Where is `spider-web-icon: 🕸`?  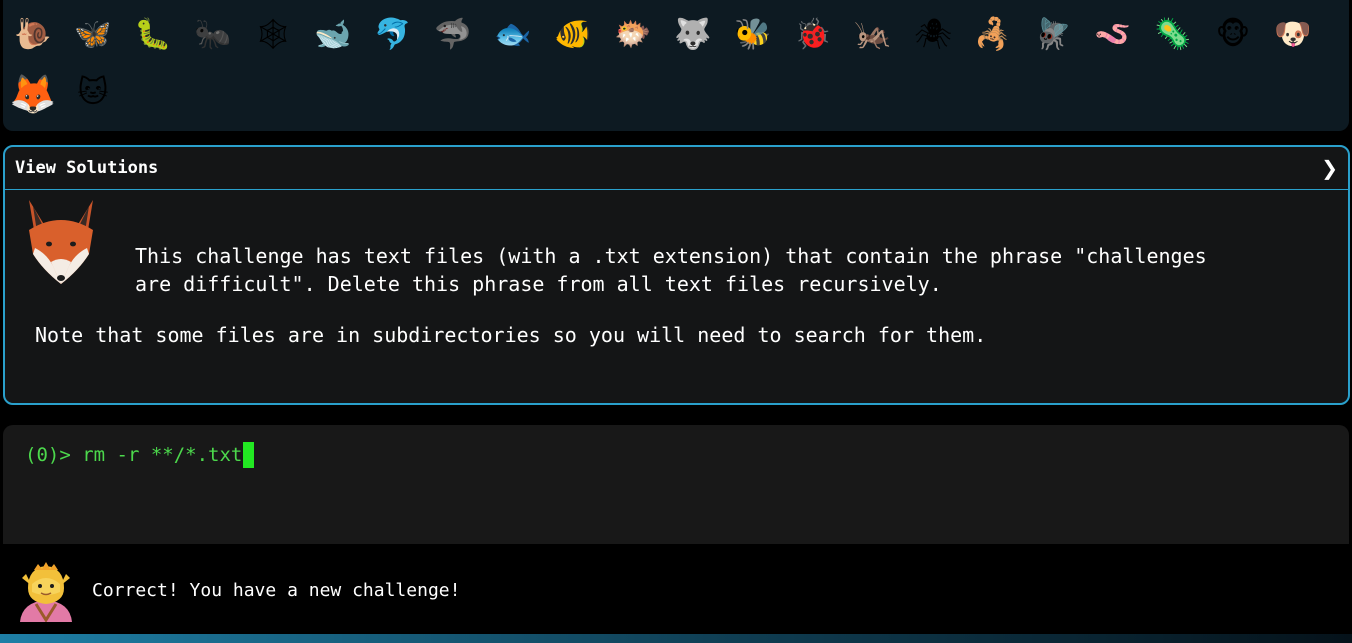
spider-web-icon: 🕸 is located at coordinates (273, 34).